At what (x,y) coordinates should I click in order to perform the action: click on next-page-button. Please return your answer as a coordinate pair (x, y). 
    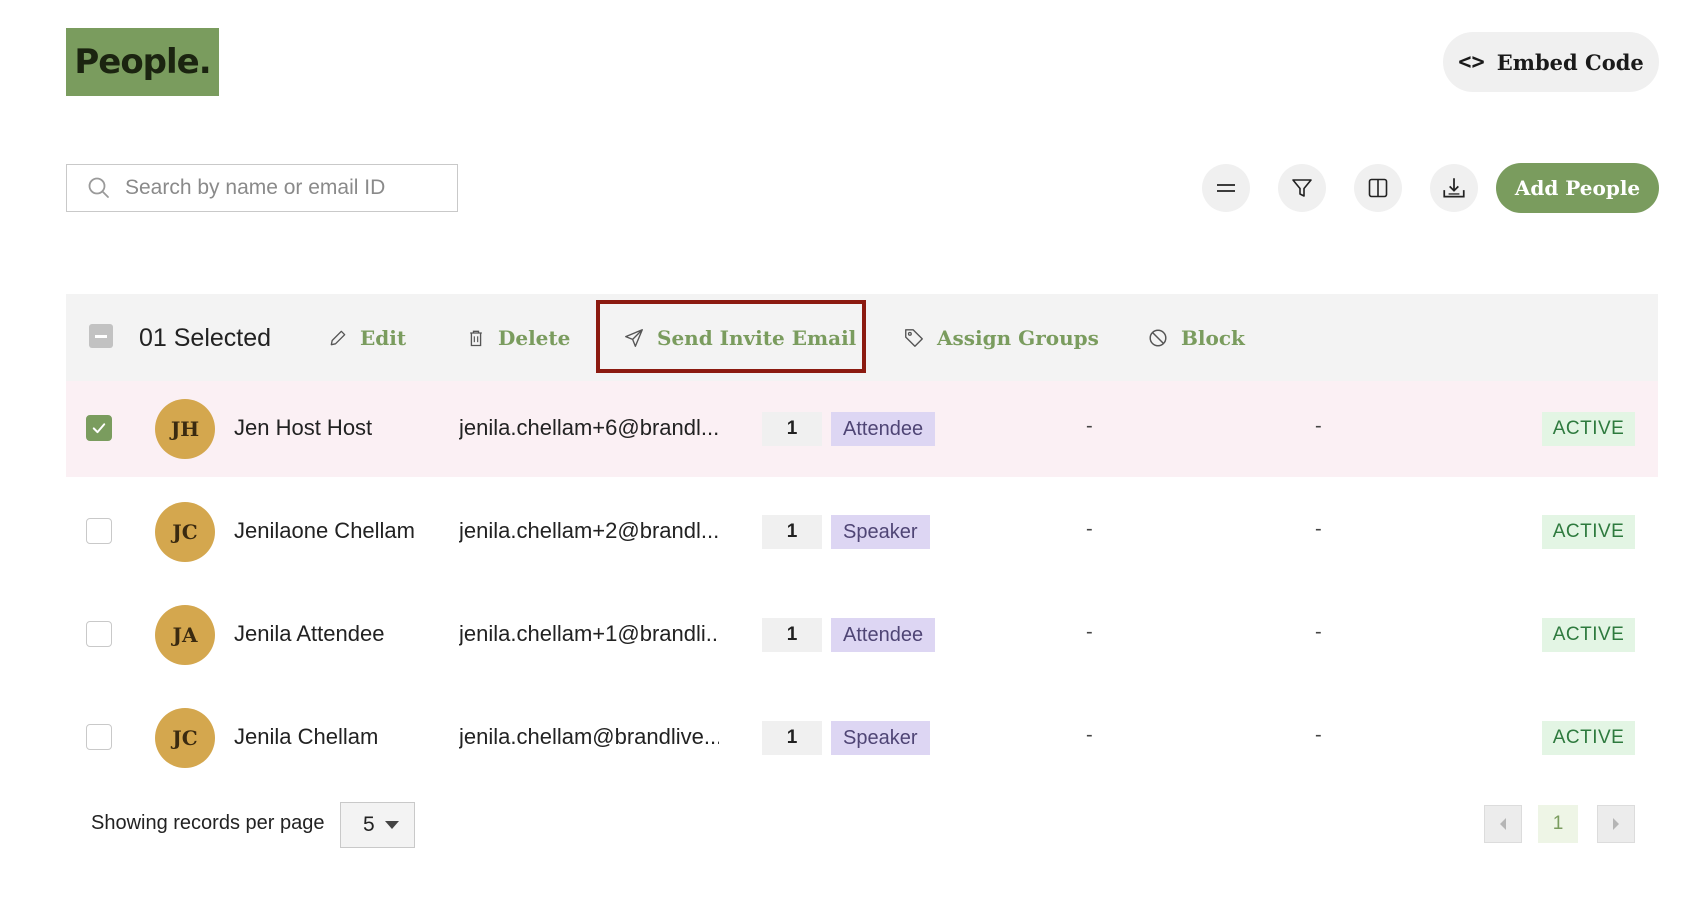
    Looking at the image, I should click on (1616, 824).